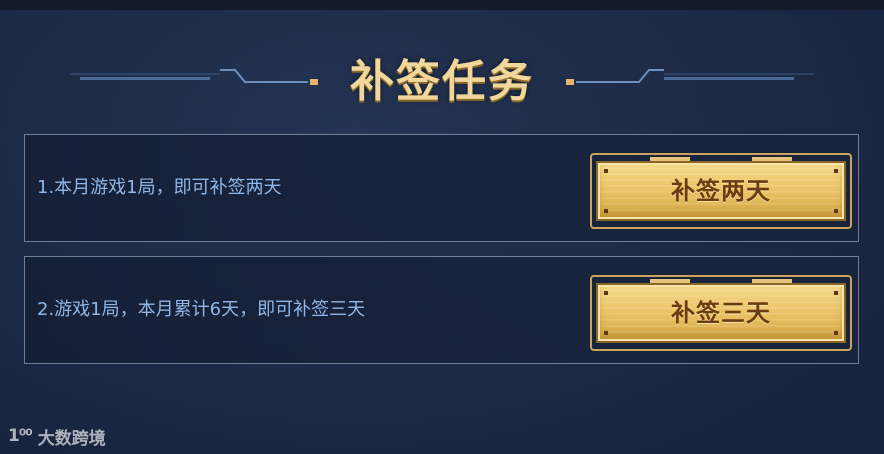  I want to click on task-1-description: 1.本月游戏1局，即可补签两天, so click(159, 187).